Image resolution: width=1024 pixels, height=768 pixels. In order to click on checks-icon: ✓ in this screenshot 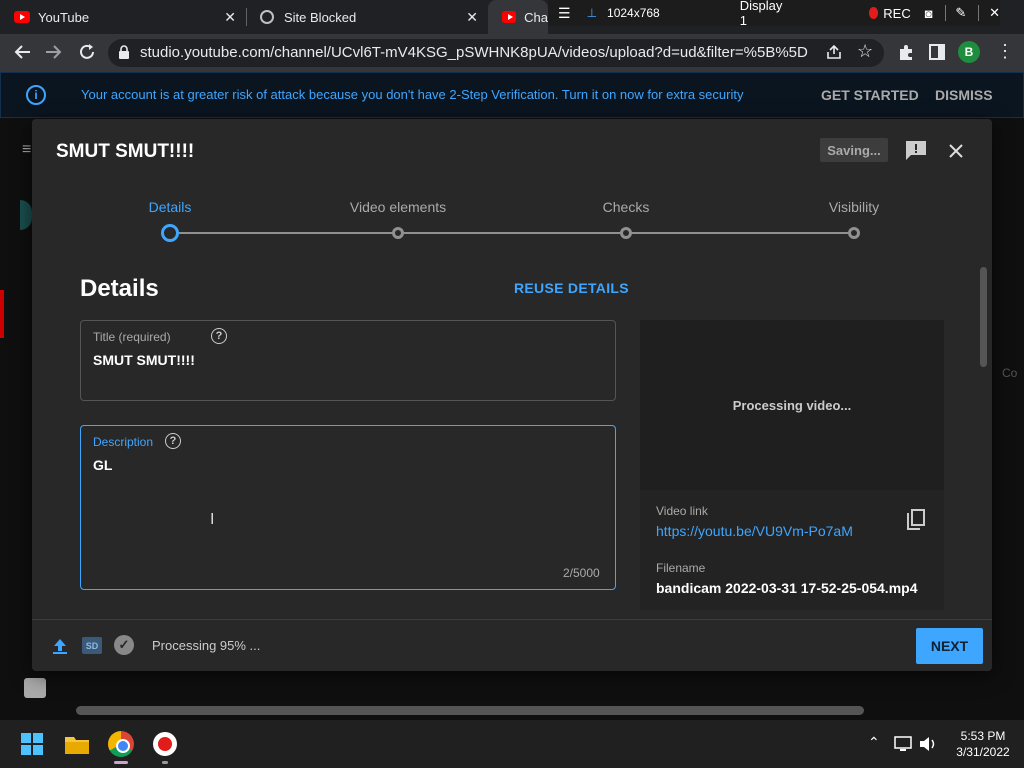, I will do `click(124, 645)`.